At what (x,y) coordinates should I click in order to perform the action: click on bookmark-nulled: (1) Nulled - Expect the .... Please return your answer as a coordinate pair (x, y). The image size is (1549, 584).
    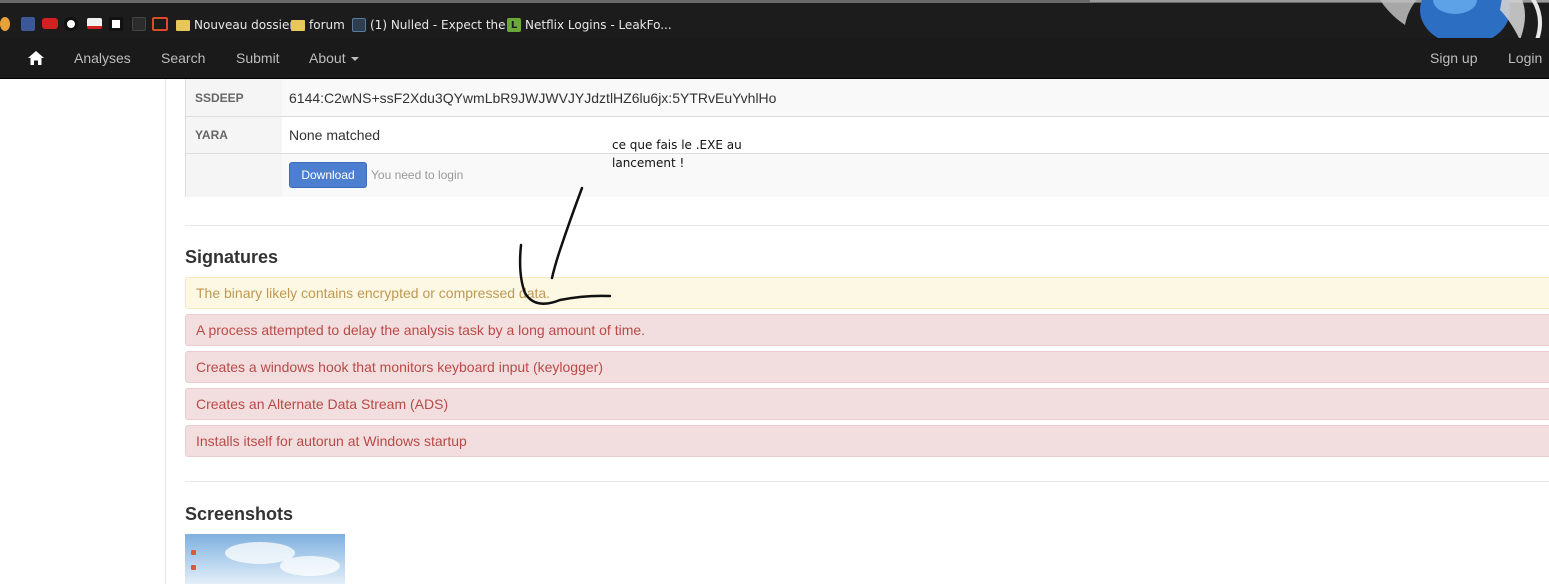
    Looking at the image, I should click on (436, 25).